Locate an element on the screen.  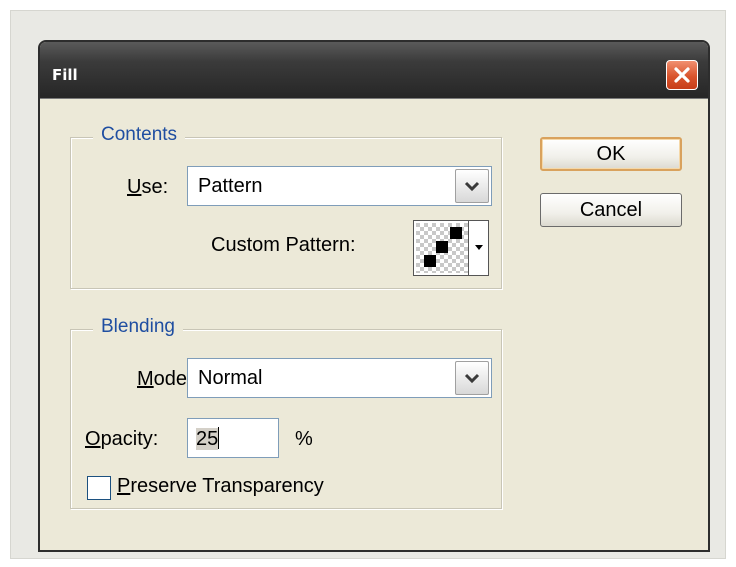
contents-legend: Contents is located at coordinates (139, 135).